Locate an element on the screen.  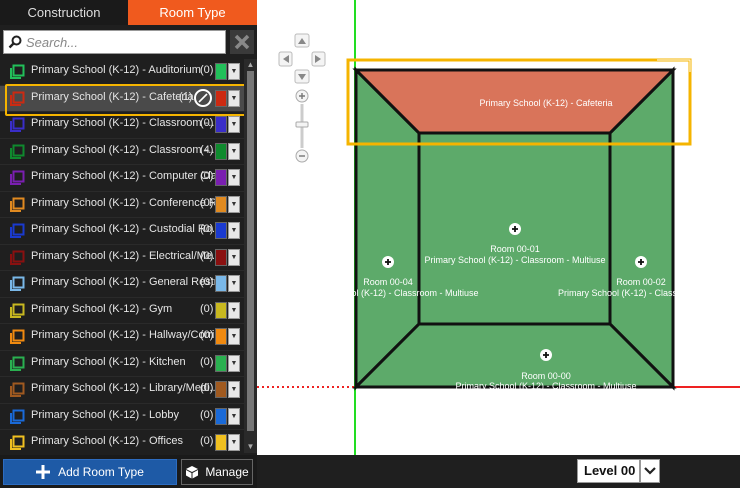
scrollbar-thumb is located at coordinates (250, 251).